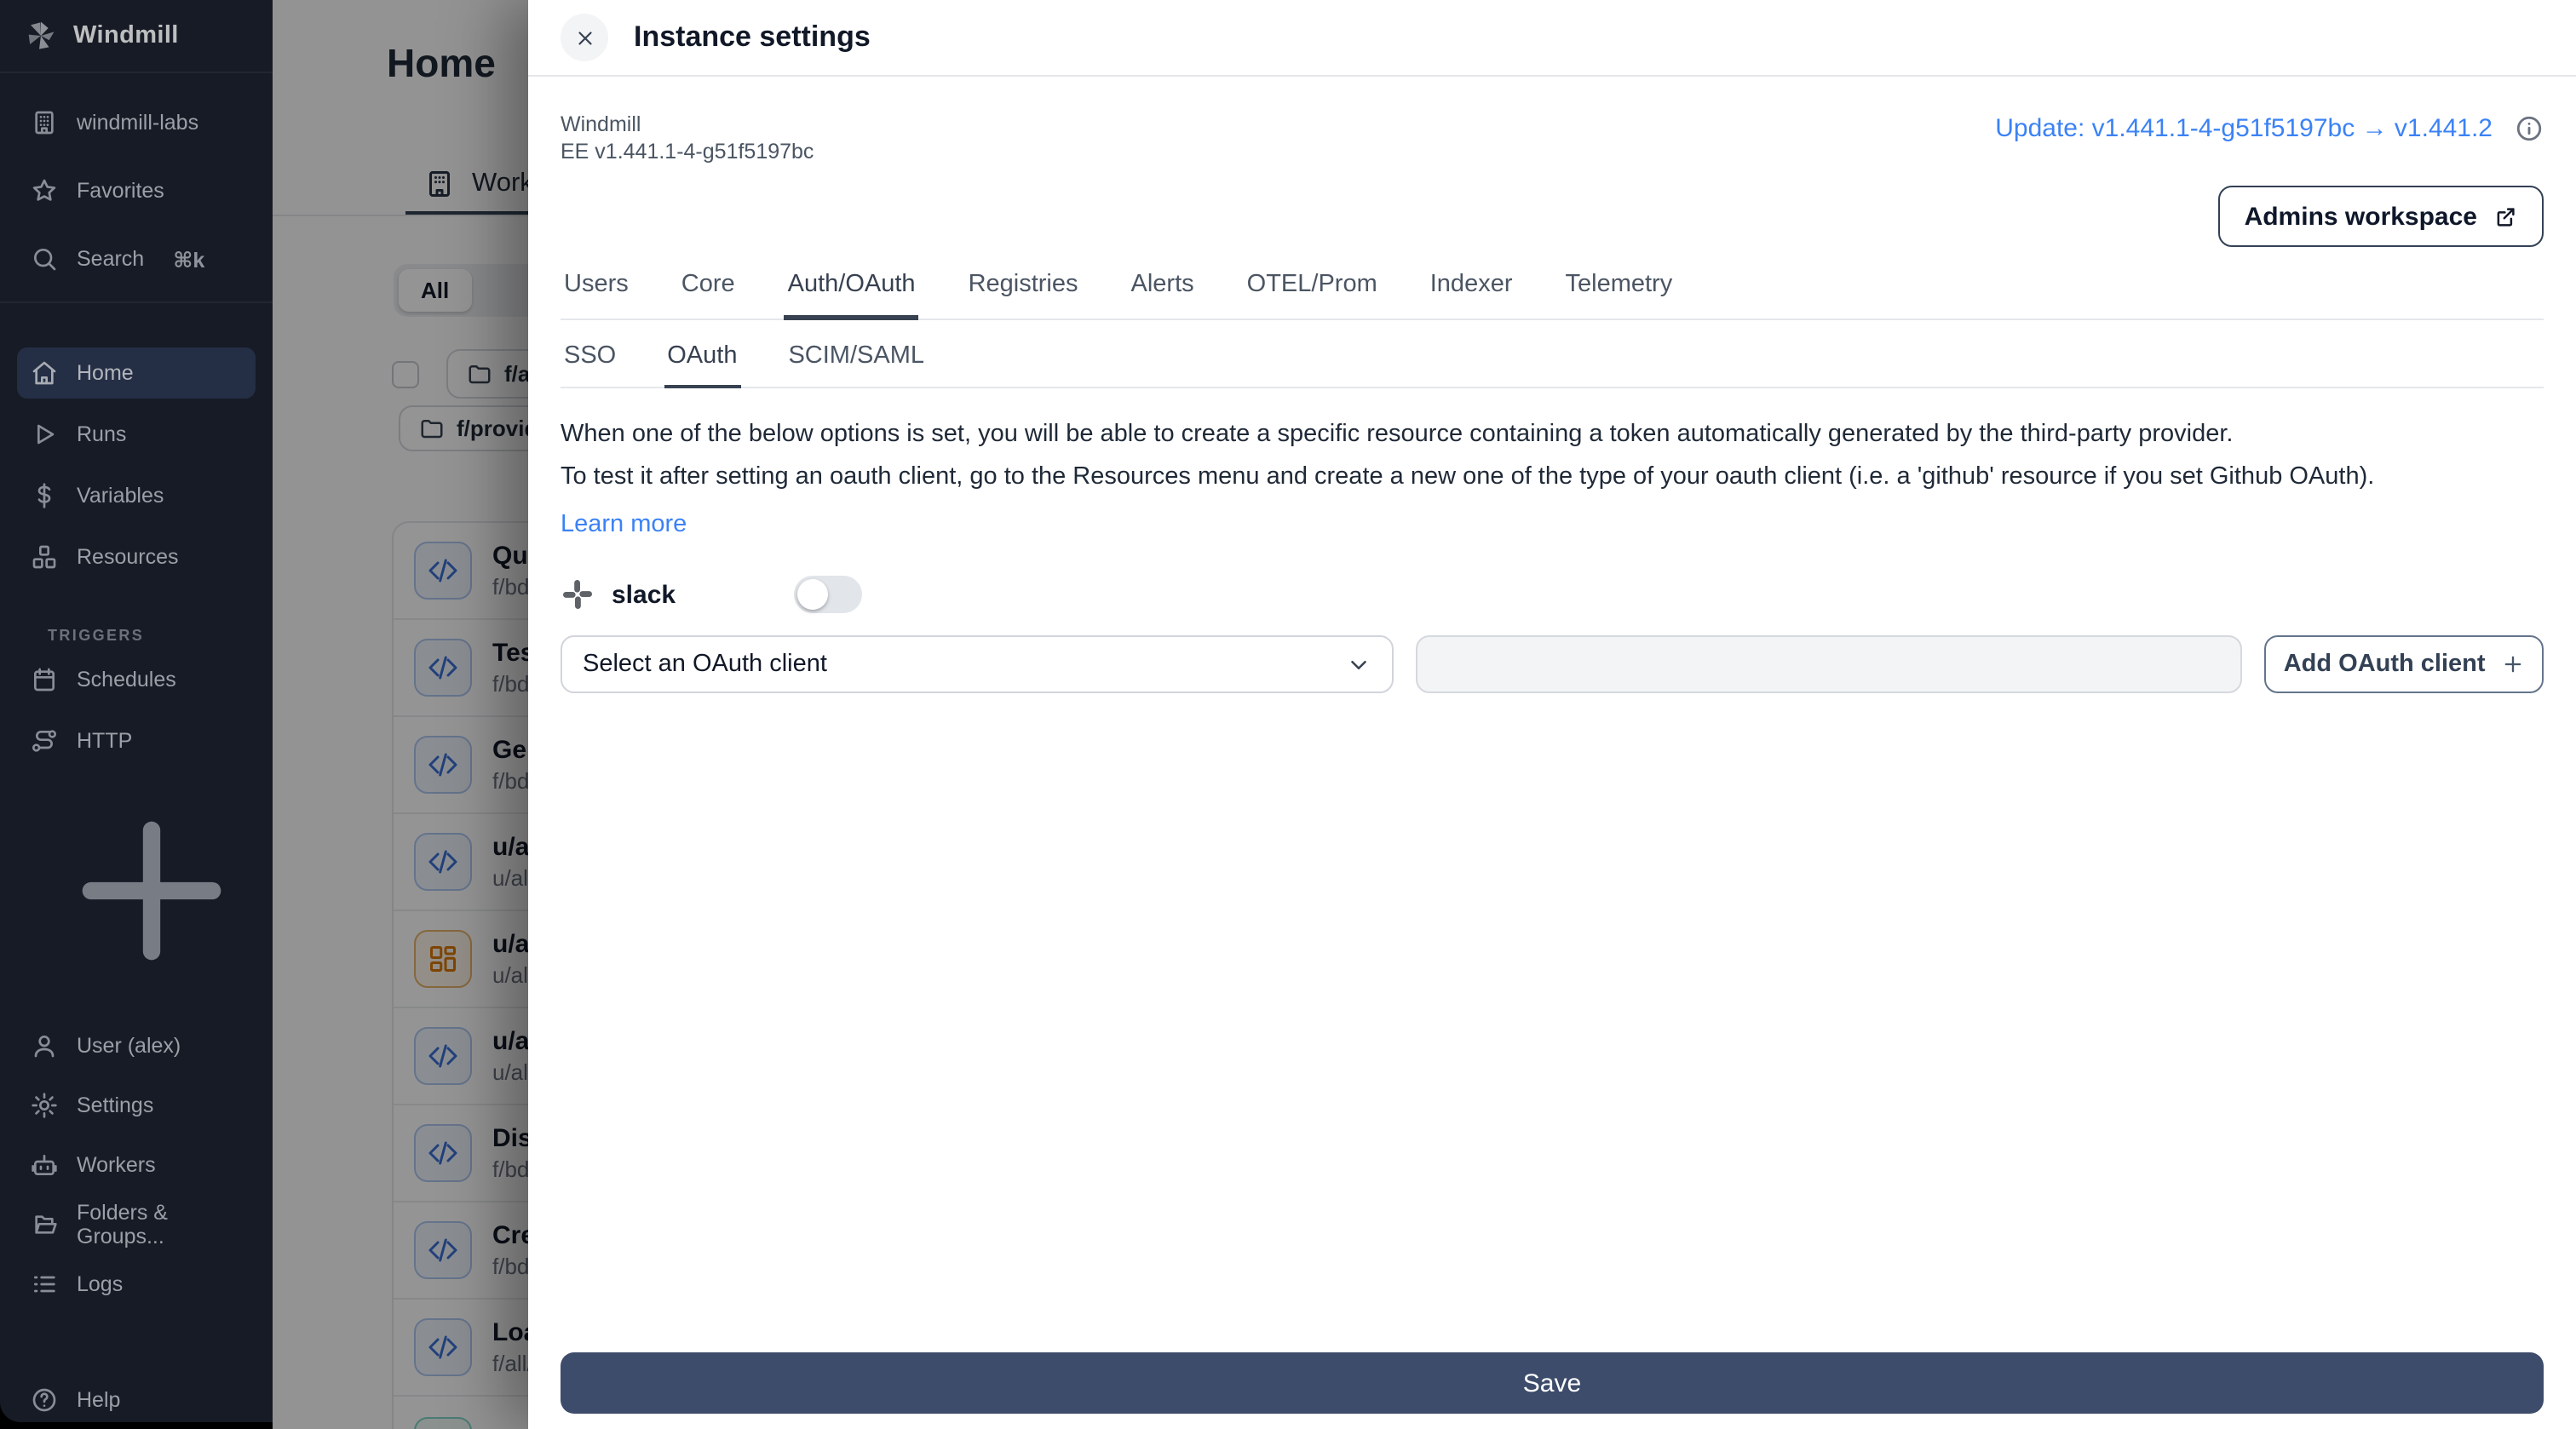 This screenshot has width=2576, height=1429. What do you see at coordinates (753, 36) in the screenshot?
I see `drawer-title: Instance settings` at bounding box center [753, 36].